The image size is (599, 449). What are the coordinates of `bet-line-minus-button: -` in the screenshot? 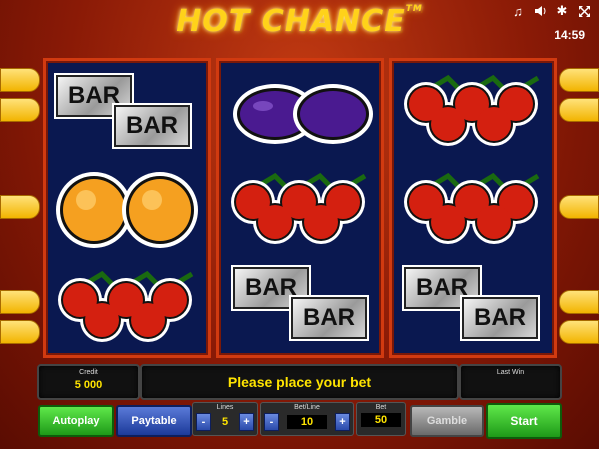 It's located at (271, 422).